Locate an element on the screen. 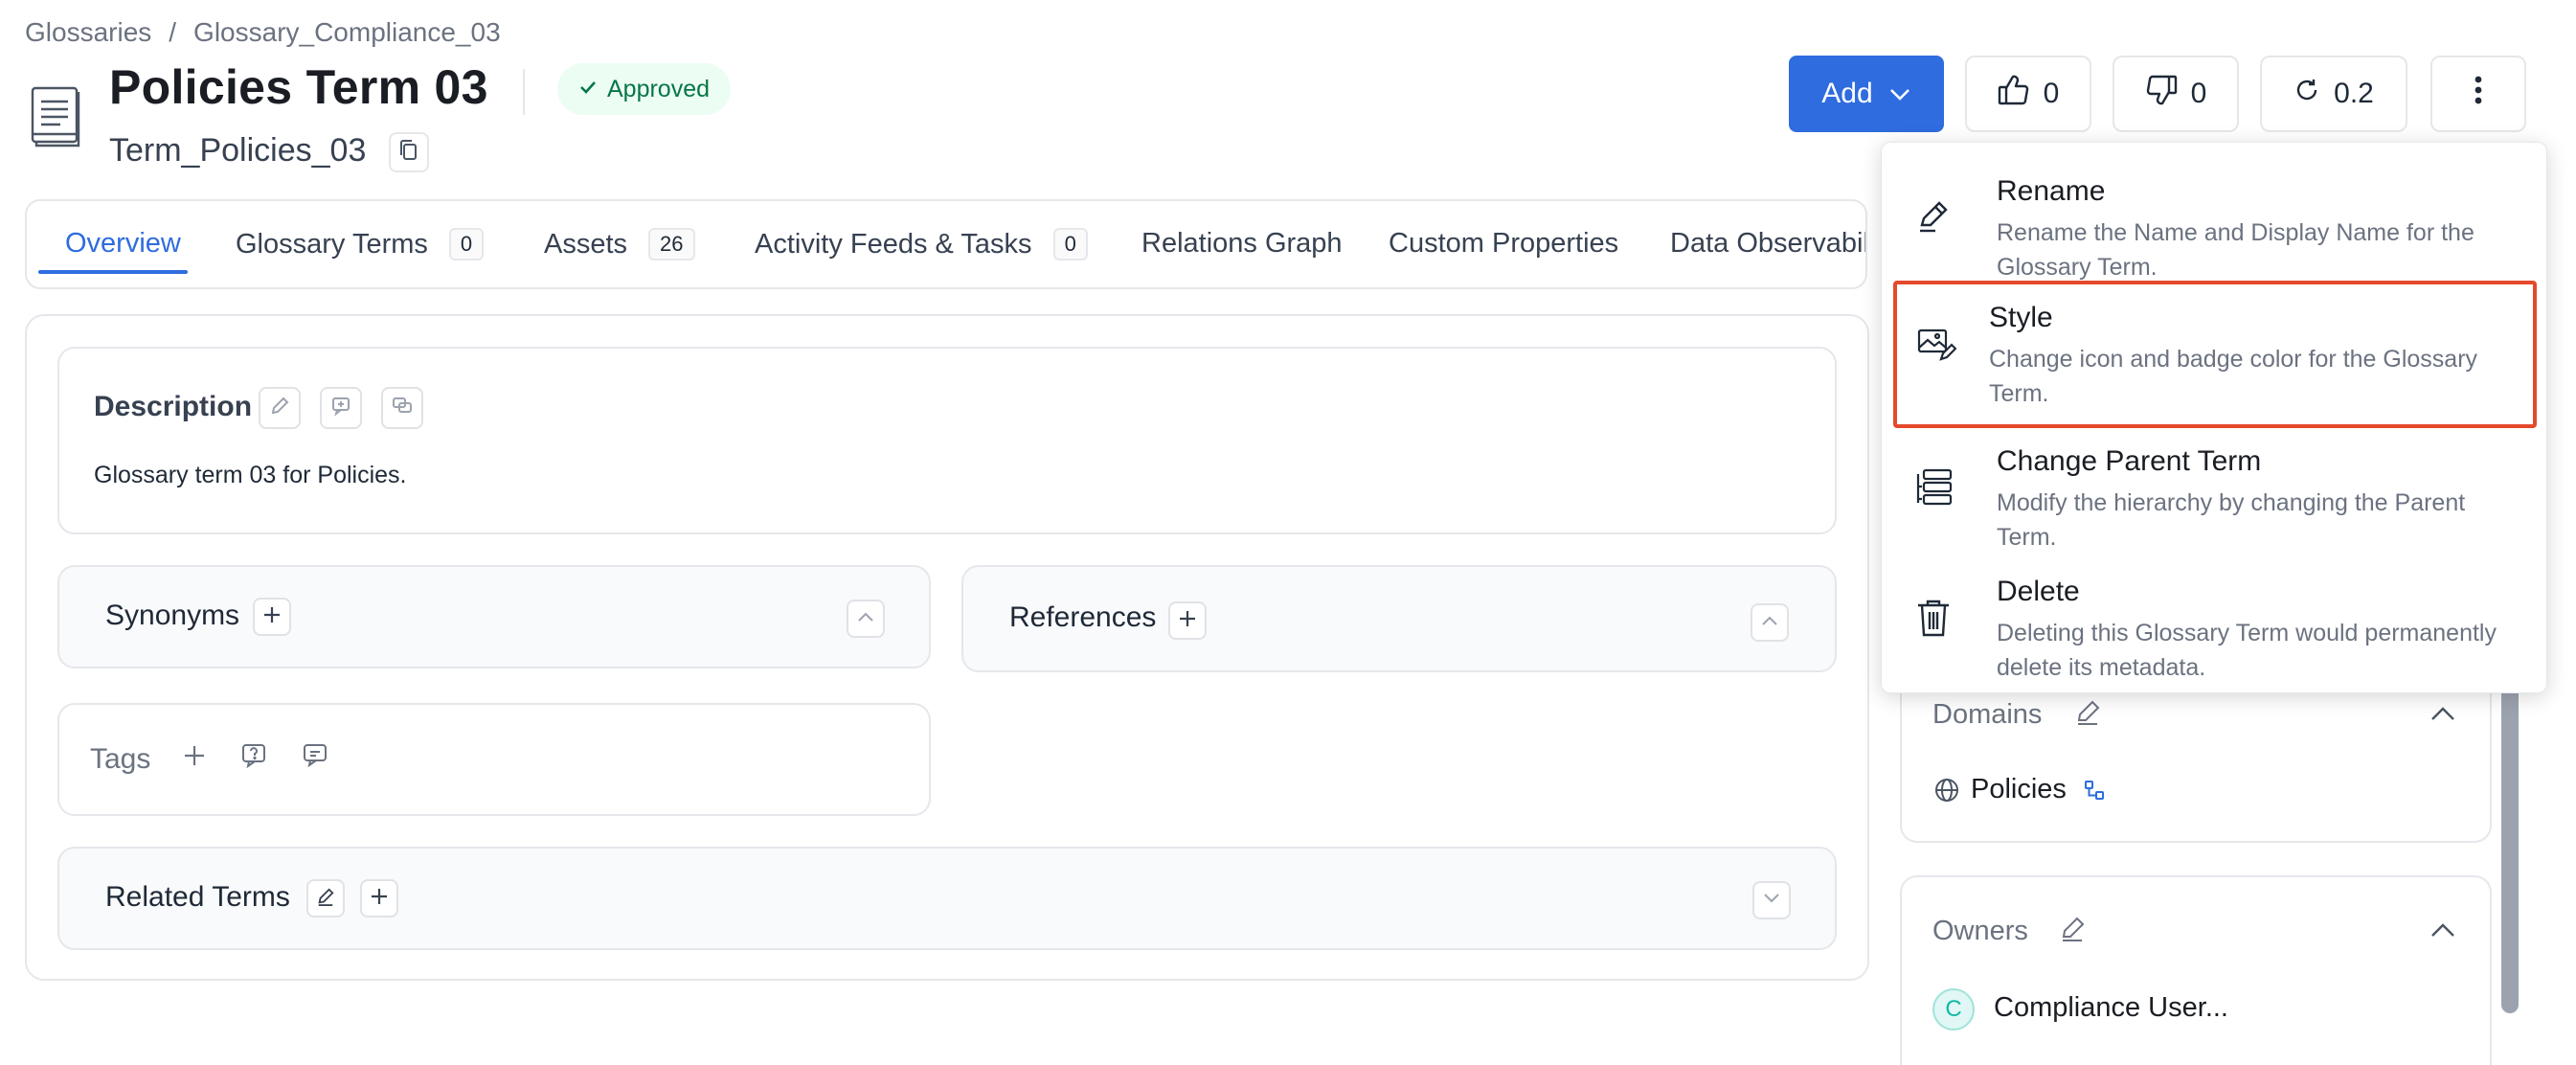  breadcrumb-current: Glossary_Compliance_03 is located at coordinates (347, 33).